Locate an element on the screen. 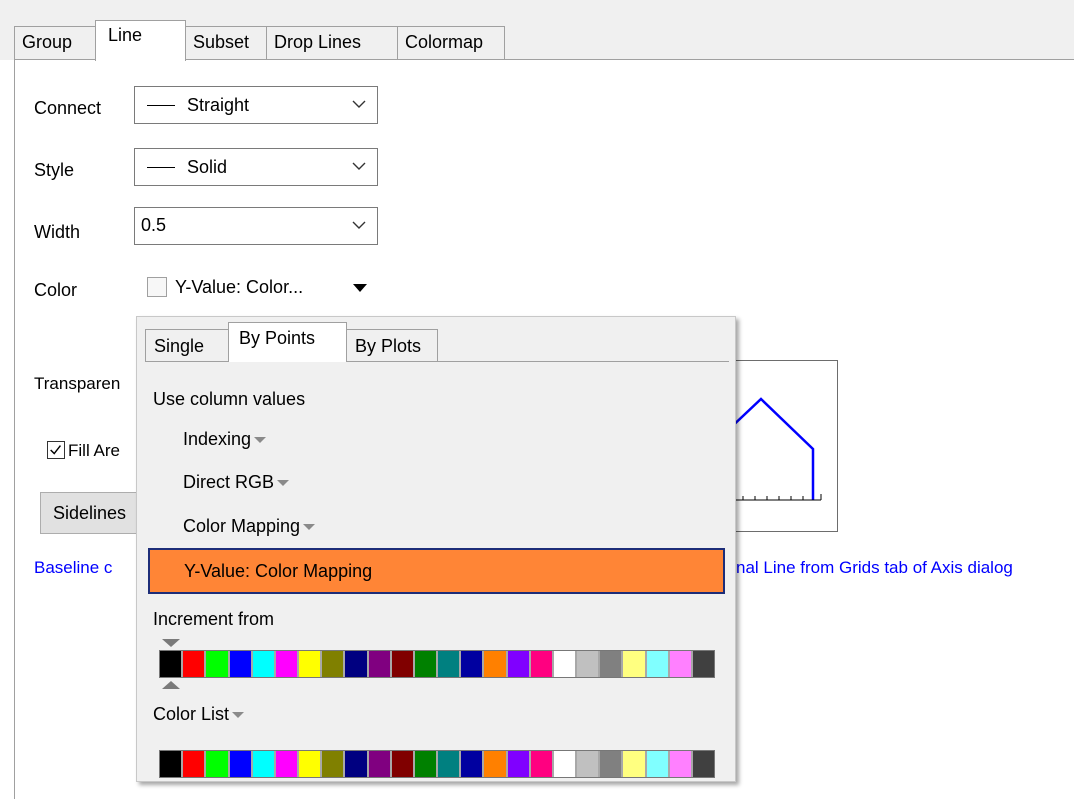 This screenshot has width=1074, height=799. color-list-strip is located at coordinates (437, 764).